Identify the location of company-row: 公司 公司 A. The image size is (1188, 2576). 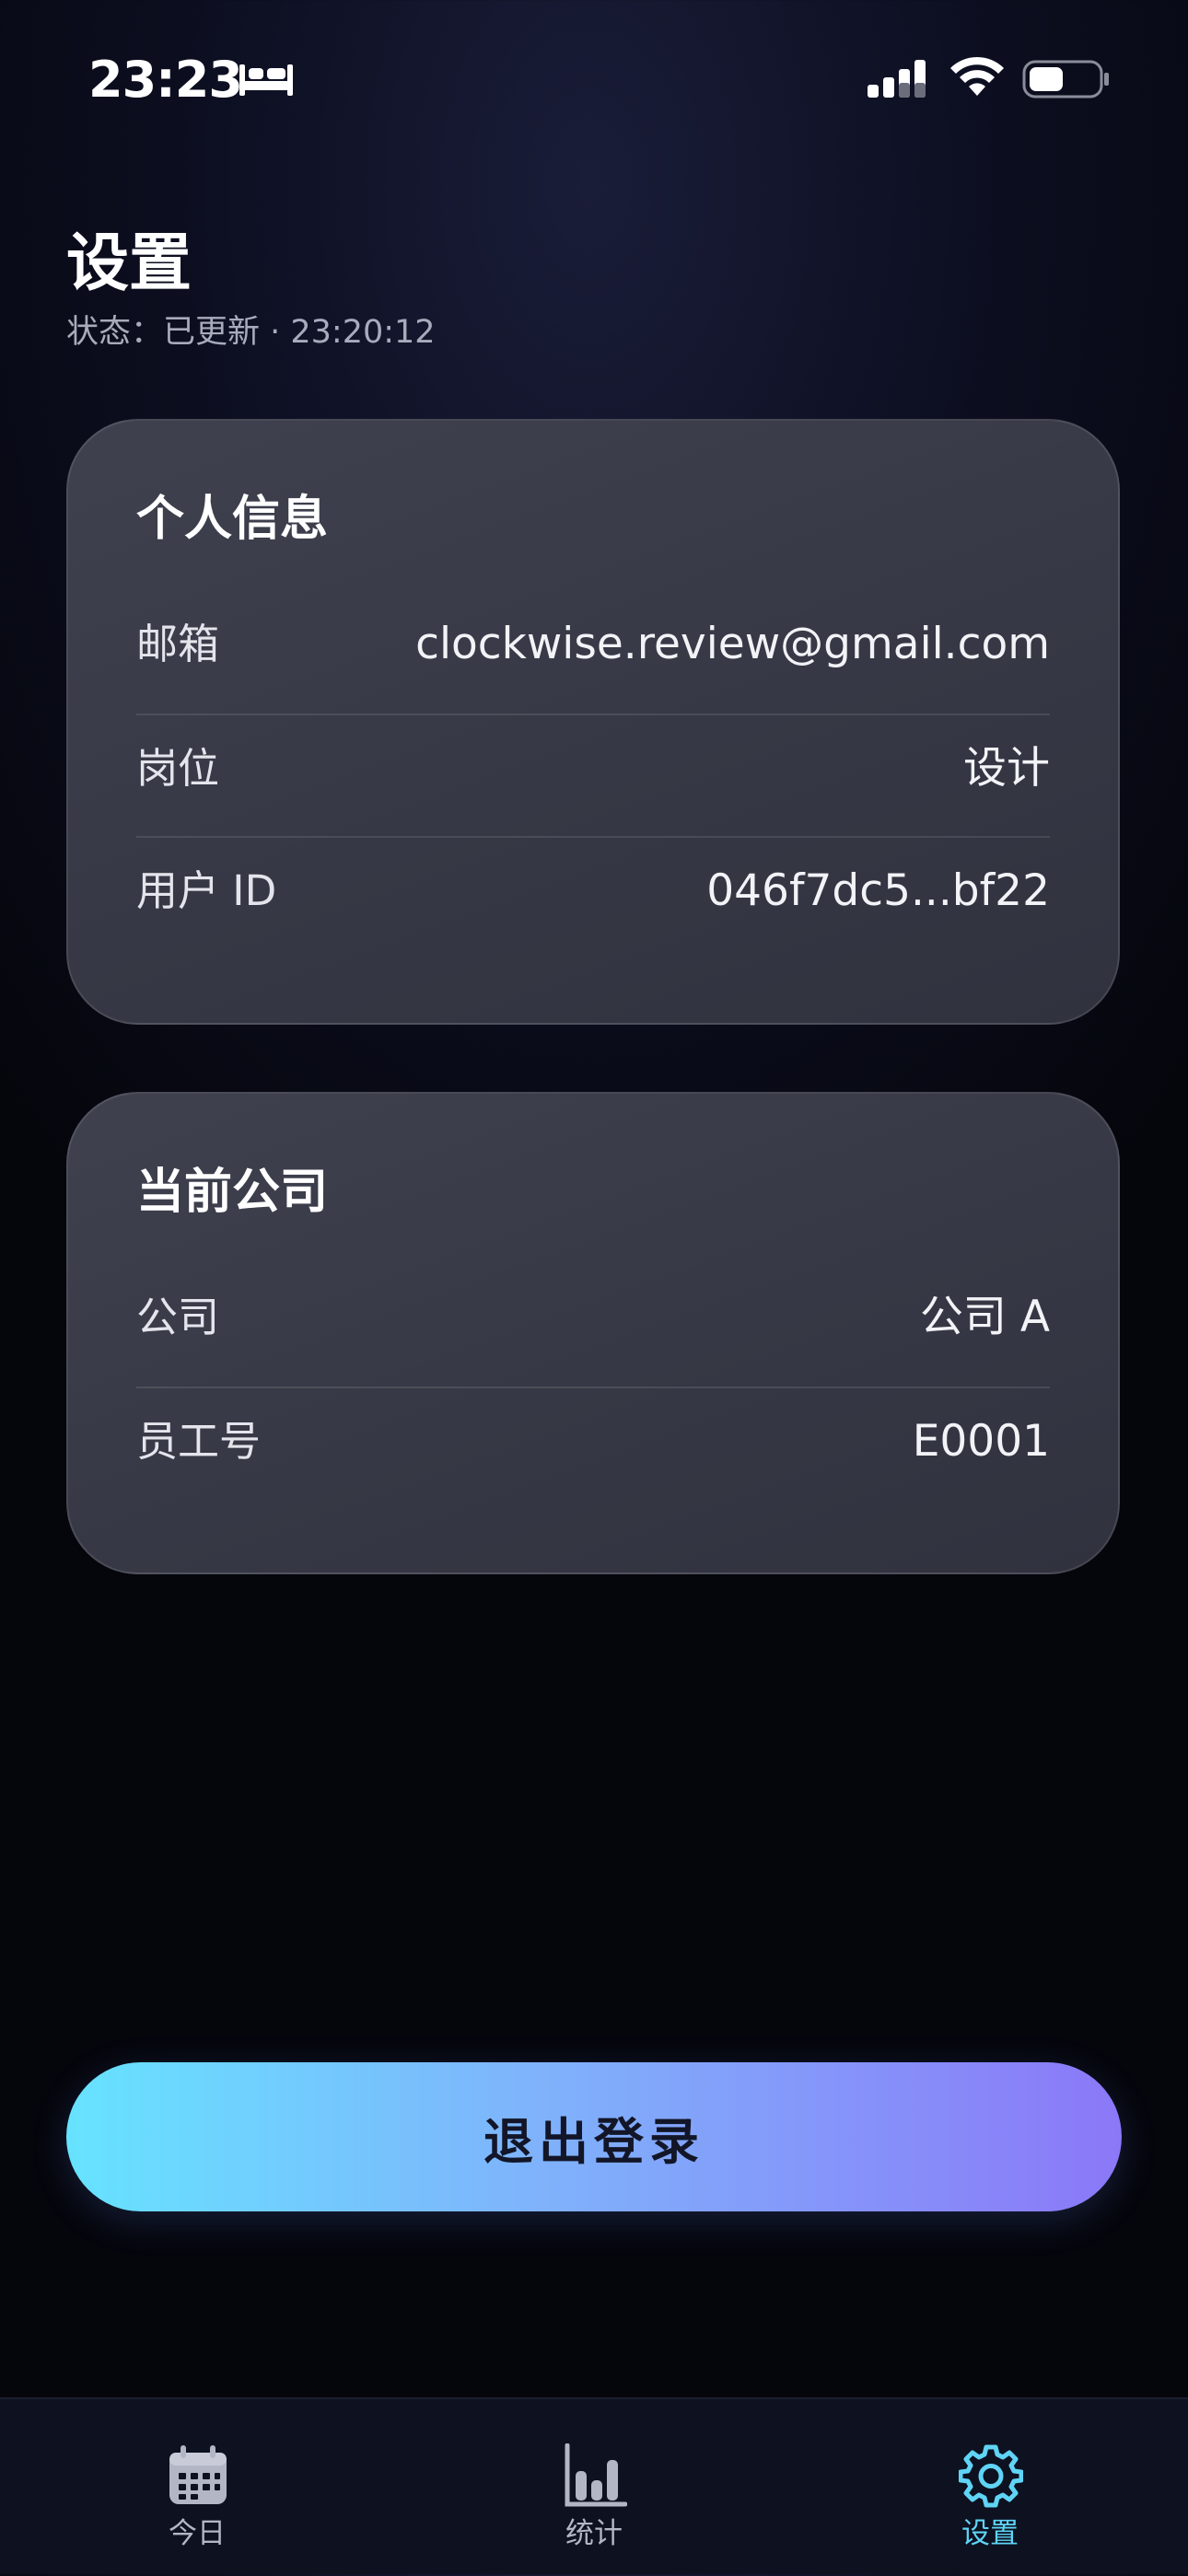
(593, 1316).